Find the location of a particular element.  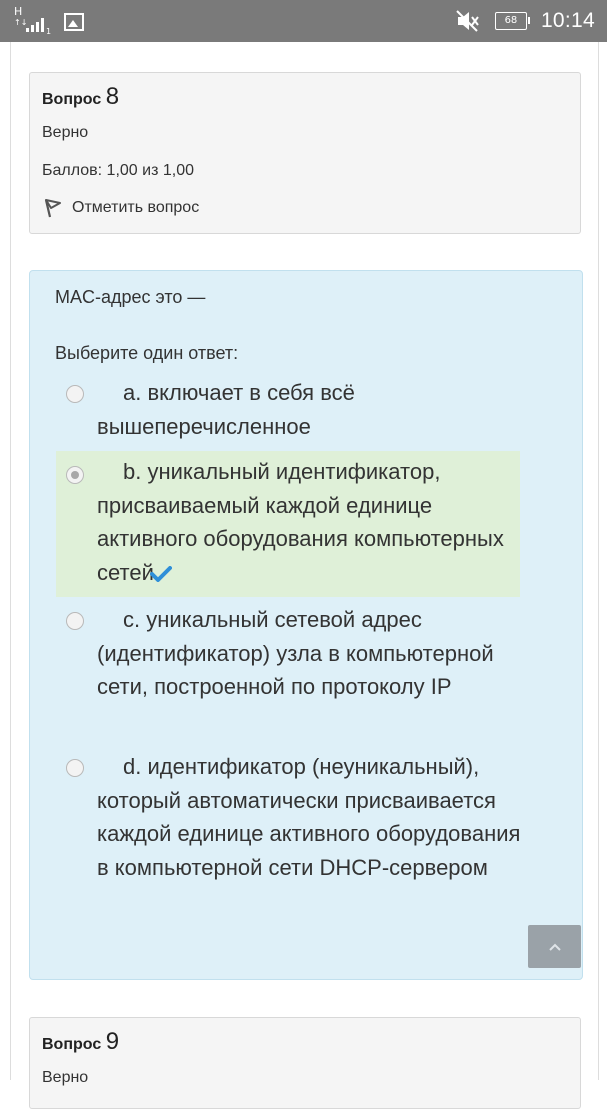

check-icon is located at coordinates (160, 573).